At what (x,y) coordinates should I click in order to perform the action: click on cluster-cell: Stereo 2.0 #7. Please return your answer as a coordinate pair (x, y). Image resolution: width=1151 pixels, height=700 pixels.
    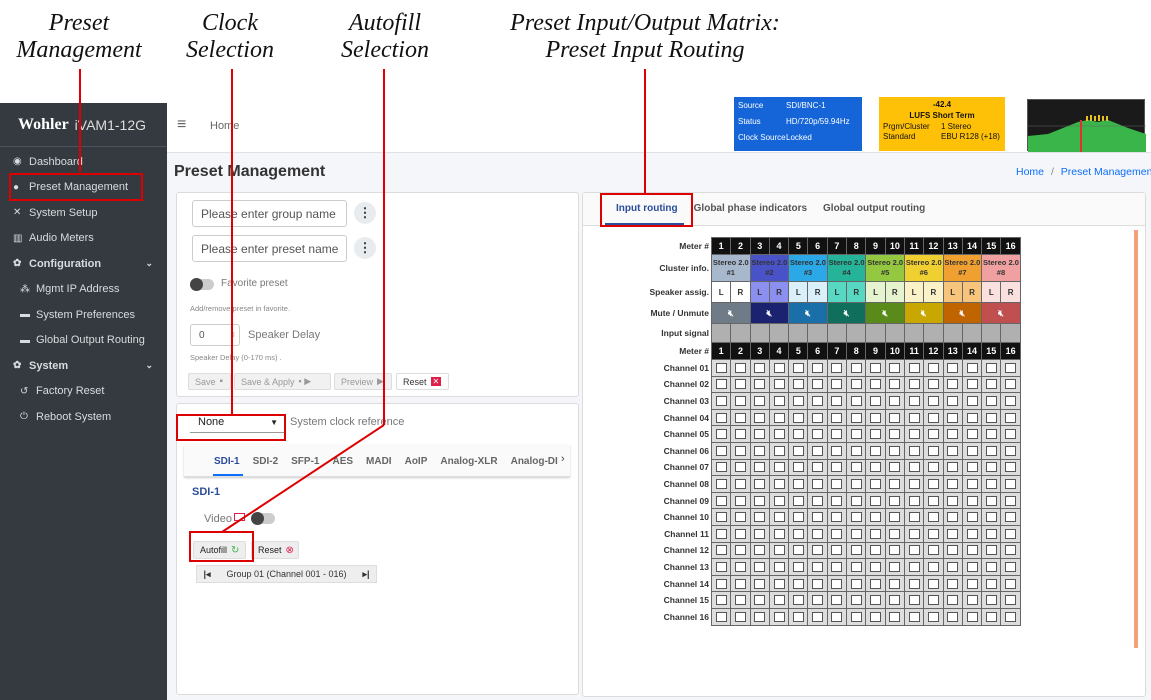
    Looking at the image, I should click on (962, 268).